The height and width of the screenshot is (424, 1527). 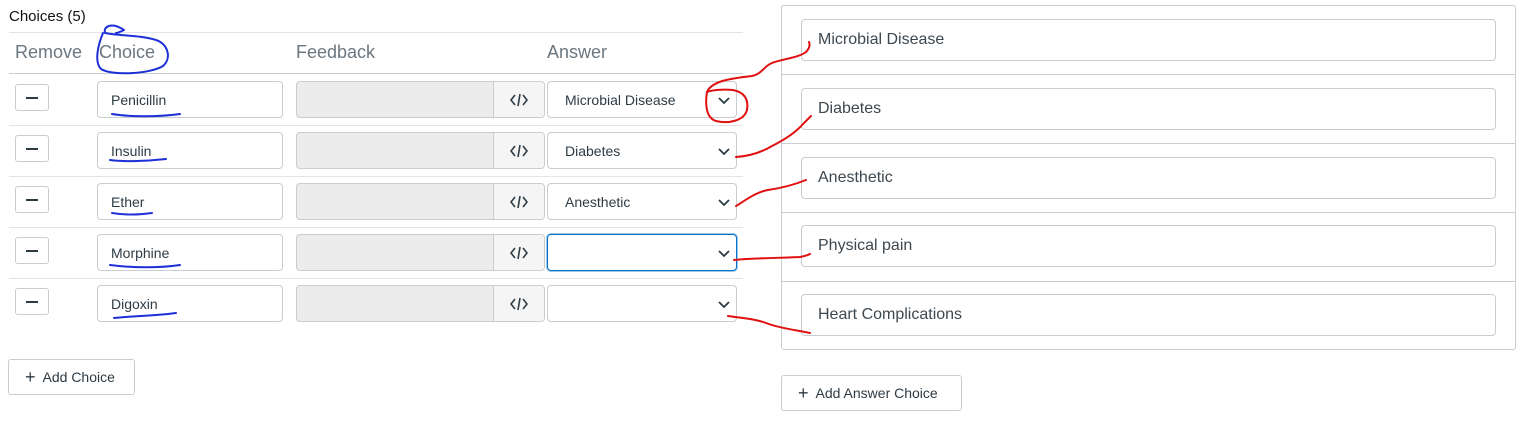 I want to click on choice-input: Morphine, so click(x=190, y=252).